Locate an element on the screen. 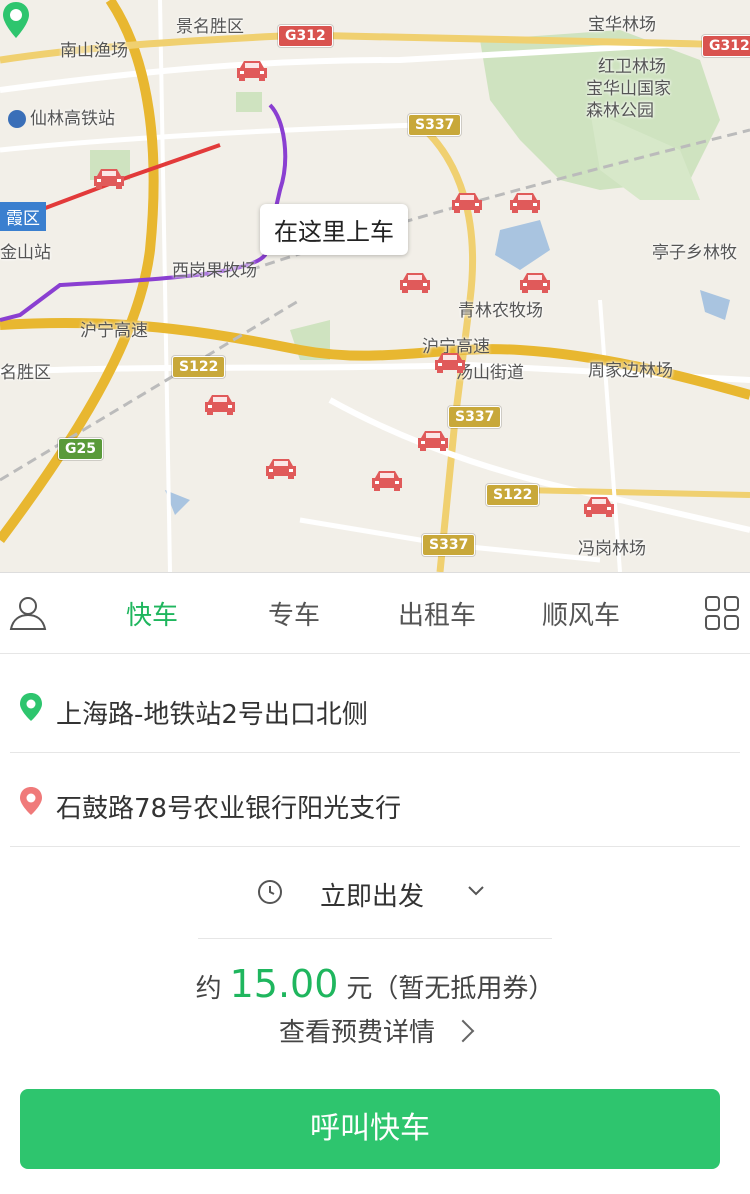 This screenshot has width=750, height=1194. departure-time-selector: 立即出发 is located at coordinates (375, 892).